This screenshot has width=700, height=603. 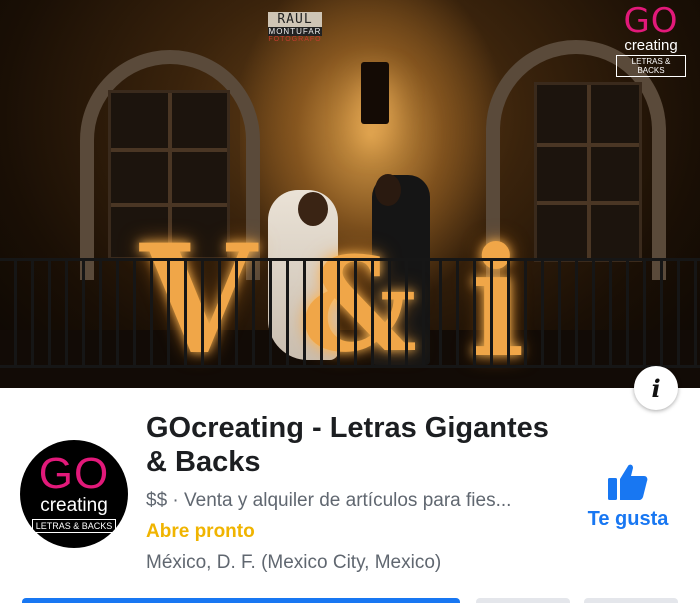 What do you see at coordinates (651, 45) in the screenshot?
I see `logo-creating: creating` at bounding box center [651, 45].